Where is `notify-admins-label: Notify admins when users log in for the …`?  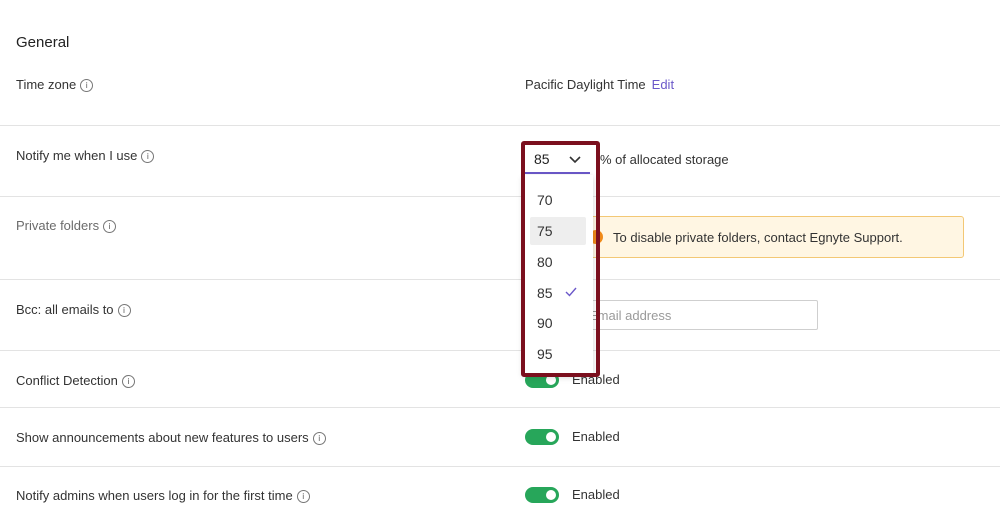 notify-admins-label: Notify admins when users log in for the … is located at coordinates (163, 495).